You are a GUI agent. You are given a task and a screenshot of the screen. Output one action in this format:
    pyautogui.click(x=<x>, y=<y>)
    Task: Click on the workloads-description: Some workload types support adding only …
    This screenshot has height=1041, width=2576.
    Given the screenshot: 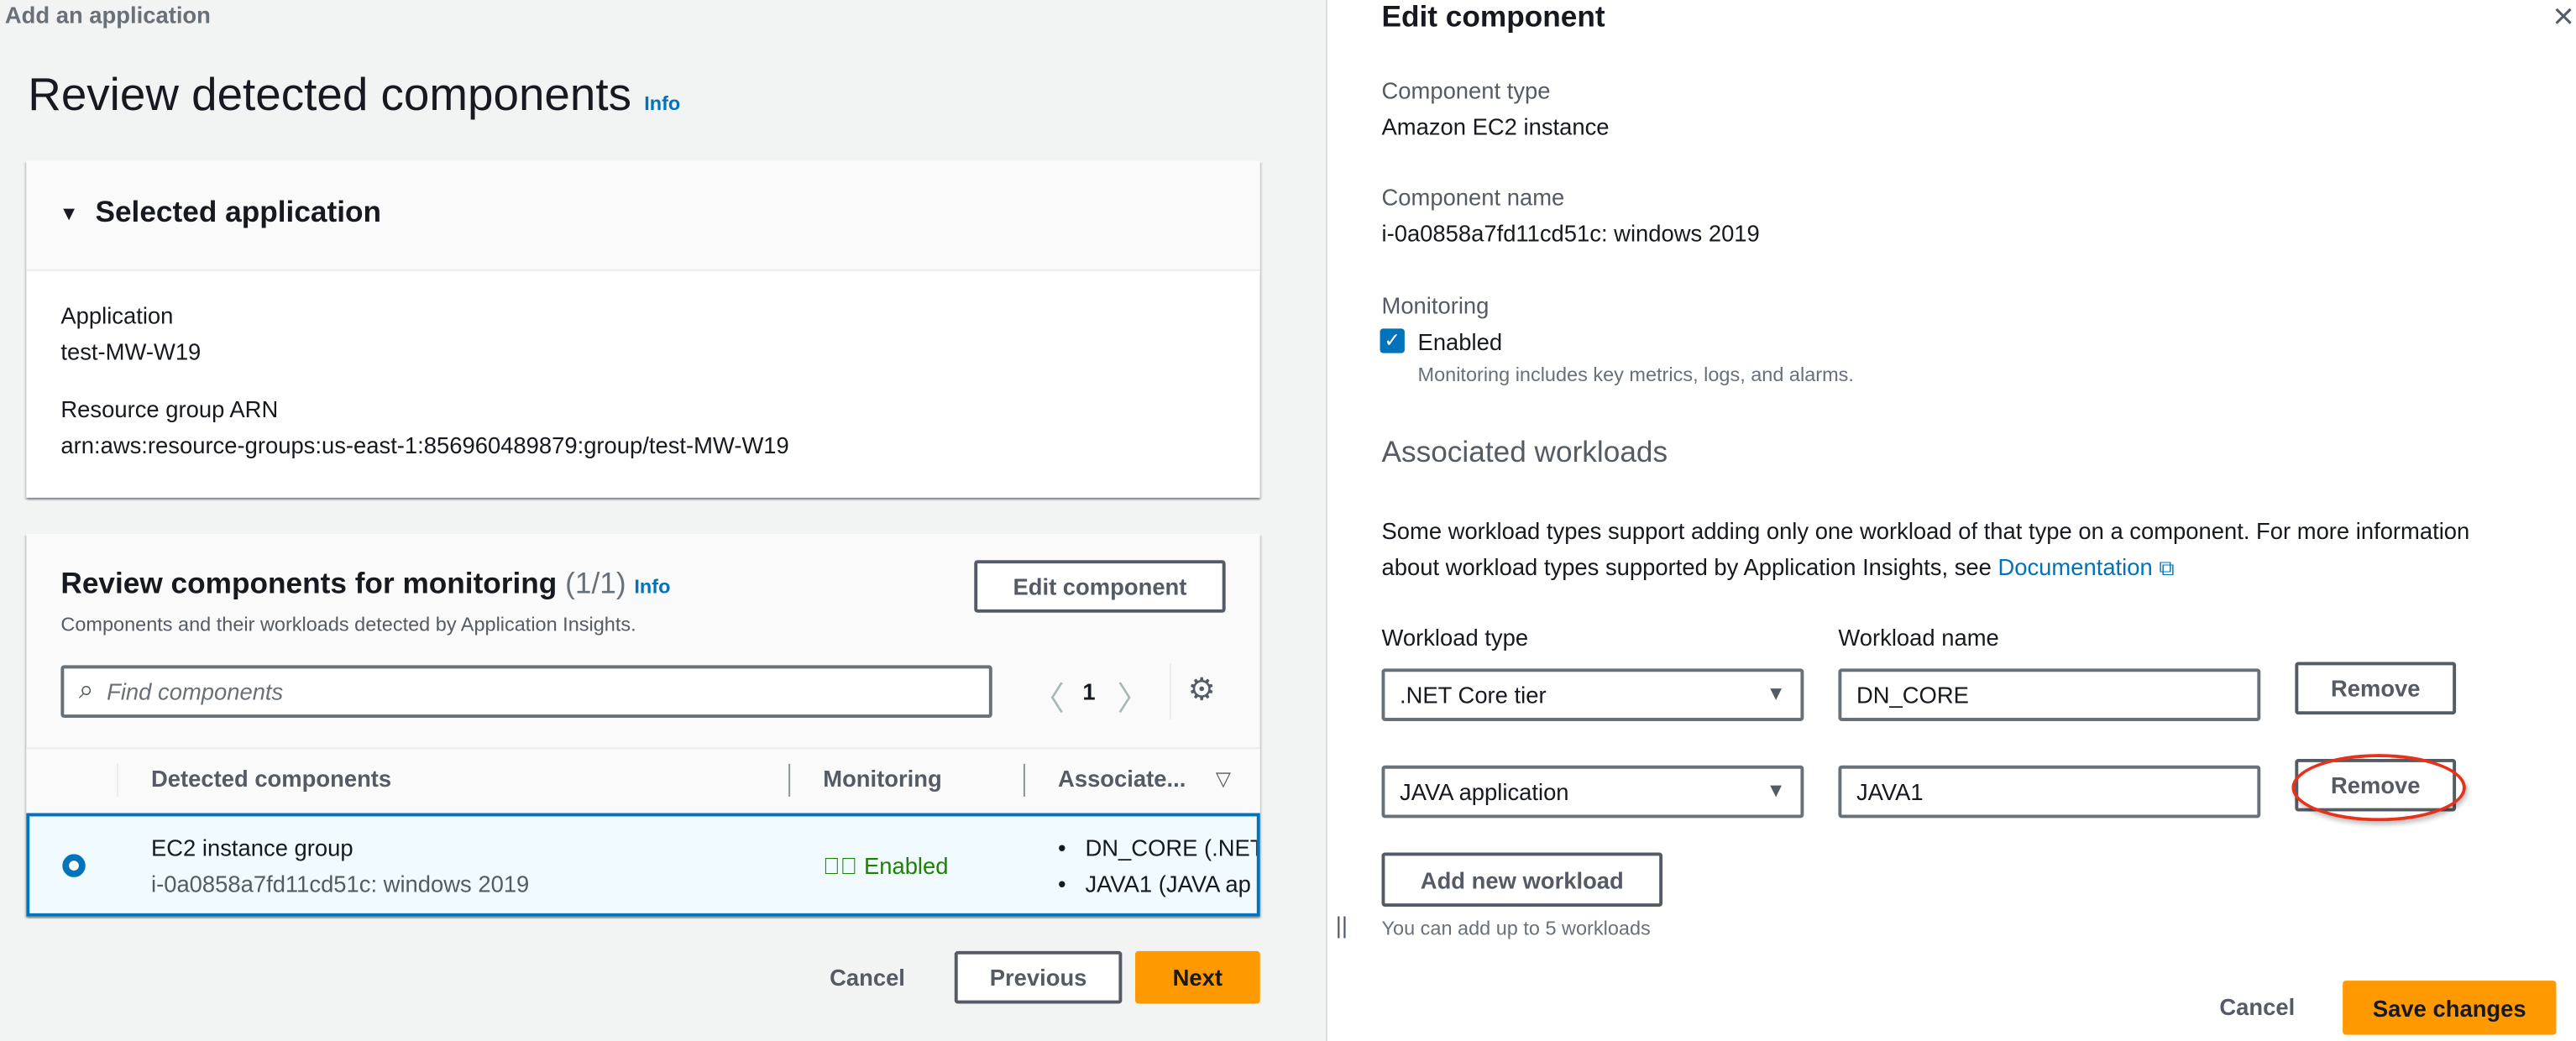 What is the action you would take?
    pyautogui.click(x=1925, y=530)
    